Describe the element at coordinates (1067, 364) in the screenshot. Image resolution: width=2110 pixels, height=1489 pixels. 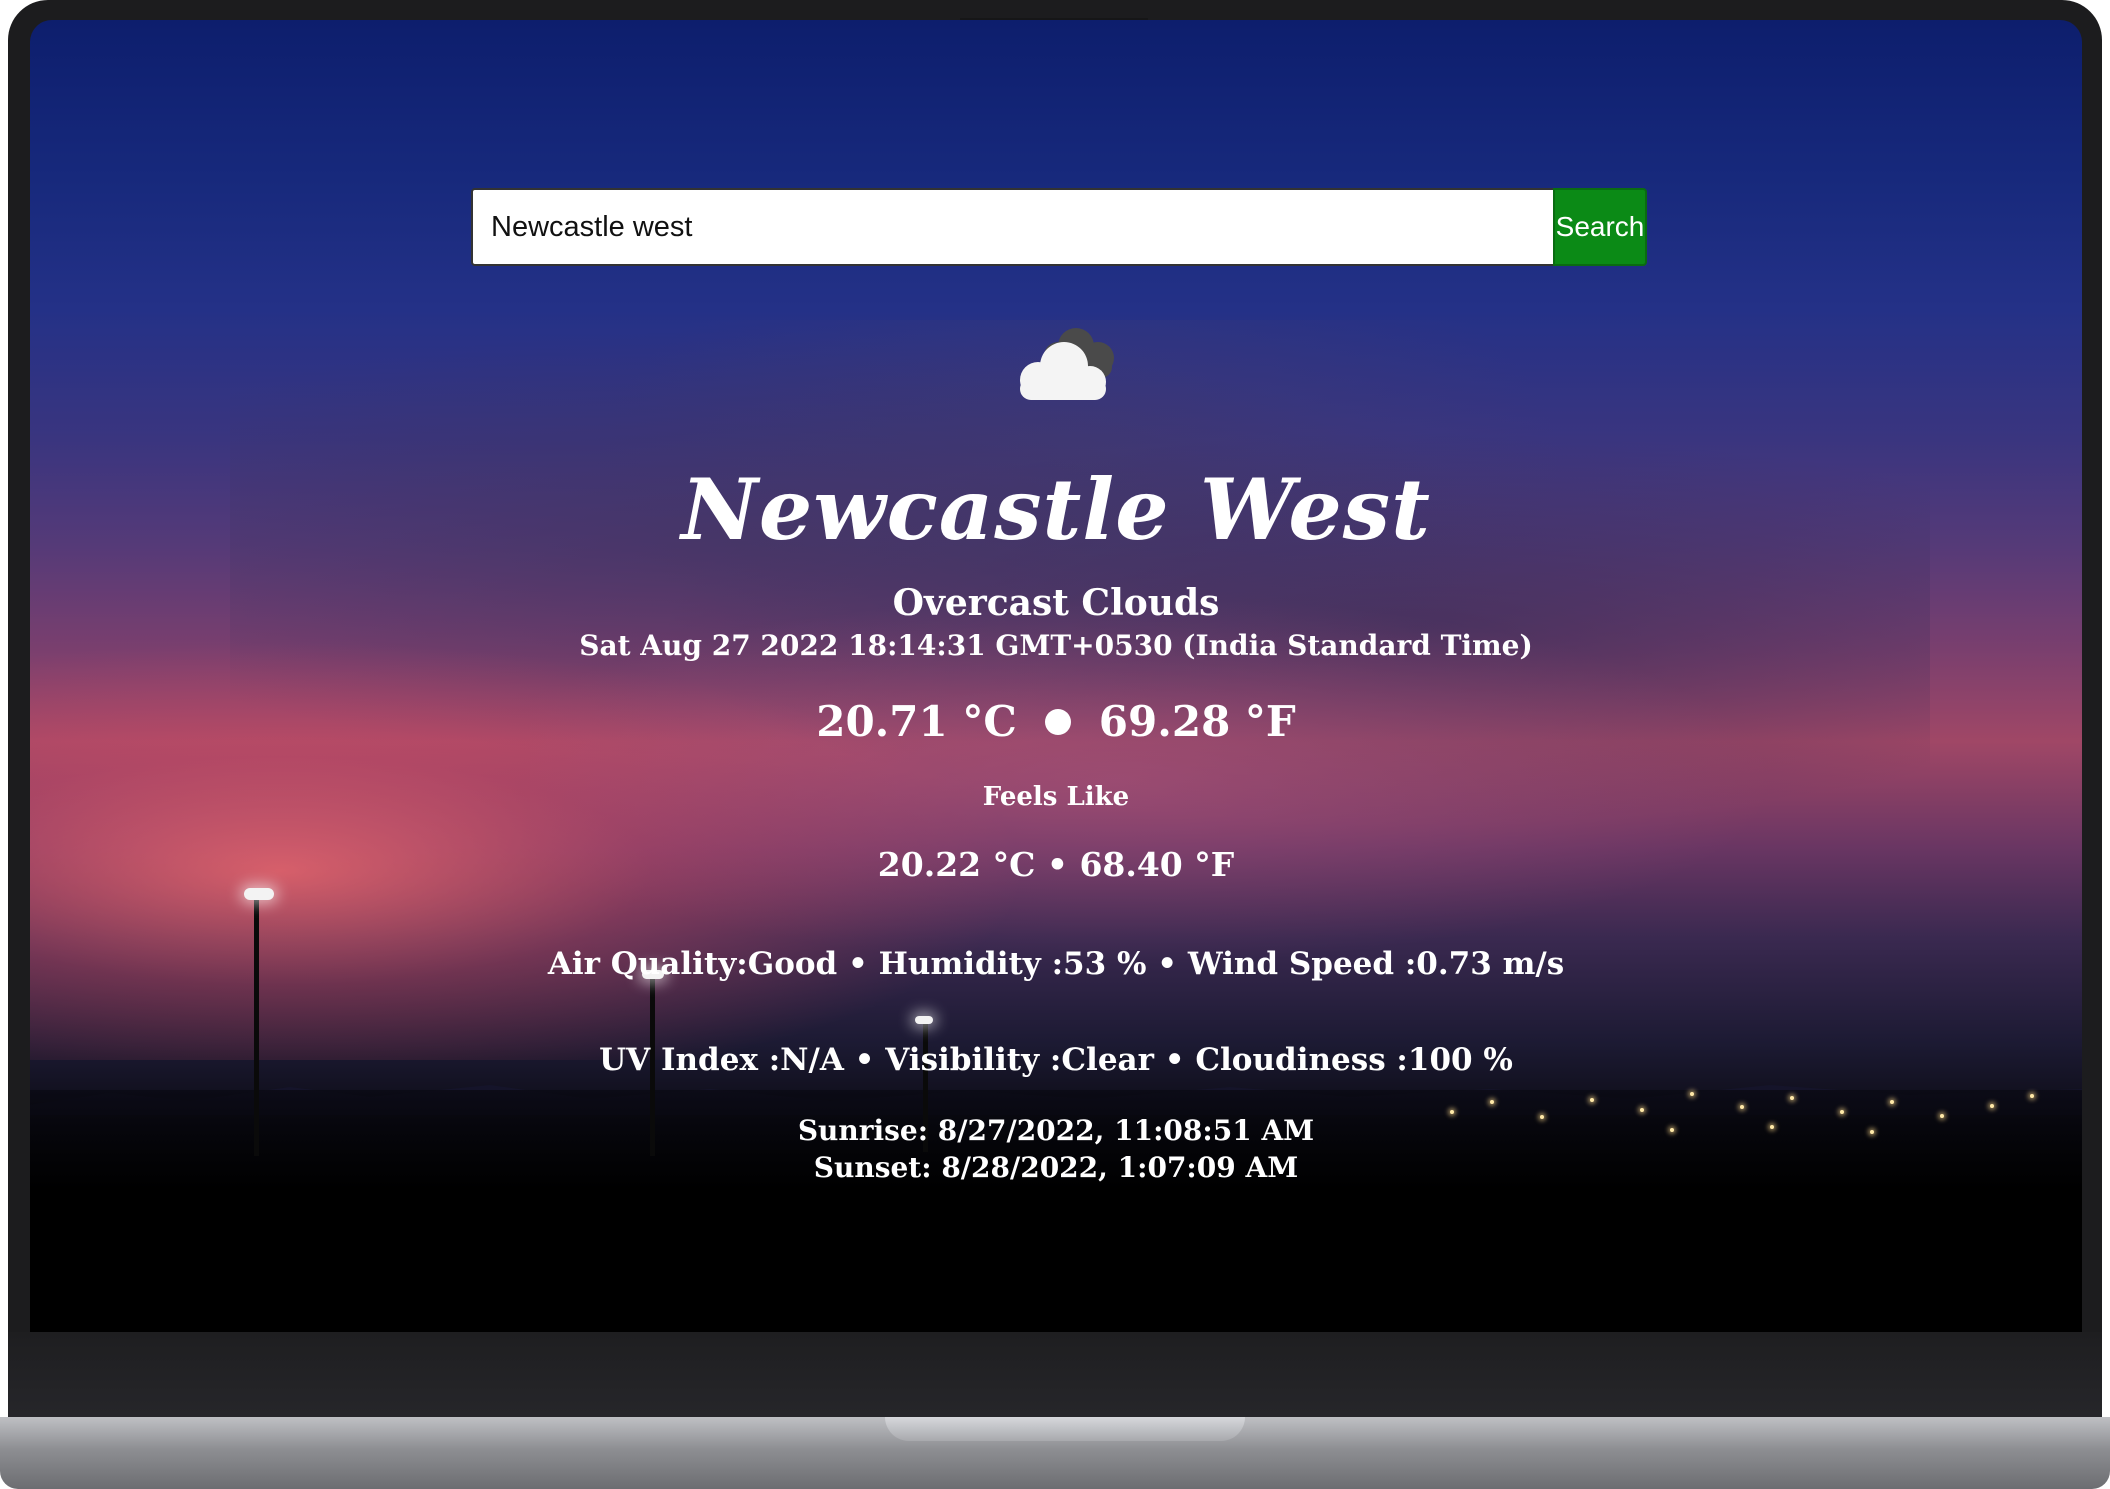
I see `overcast-clouds-icon` at that location.